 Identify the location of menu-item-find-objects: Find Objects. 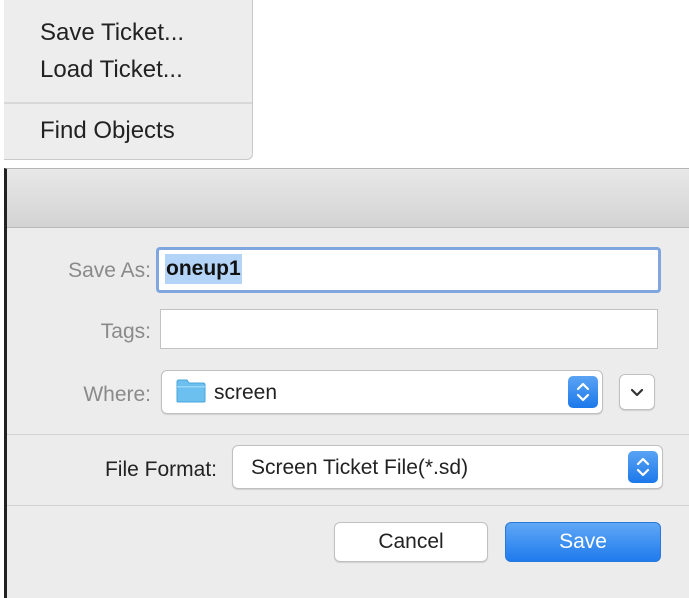
(107, 131).